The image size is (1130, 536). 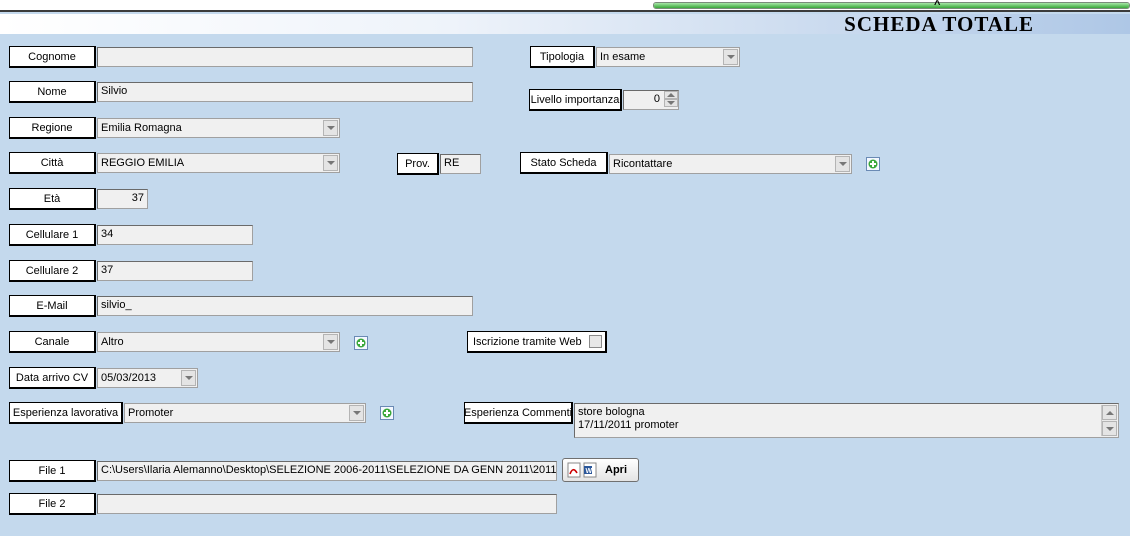 I want to click on progress-bar, so click(x=891, y=5).